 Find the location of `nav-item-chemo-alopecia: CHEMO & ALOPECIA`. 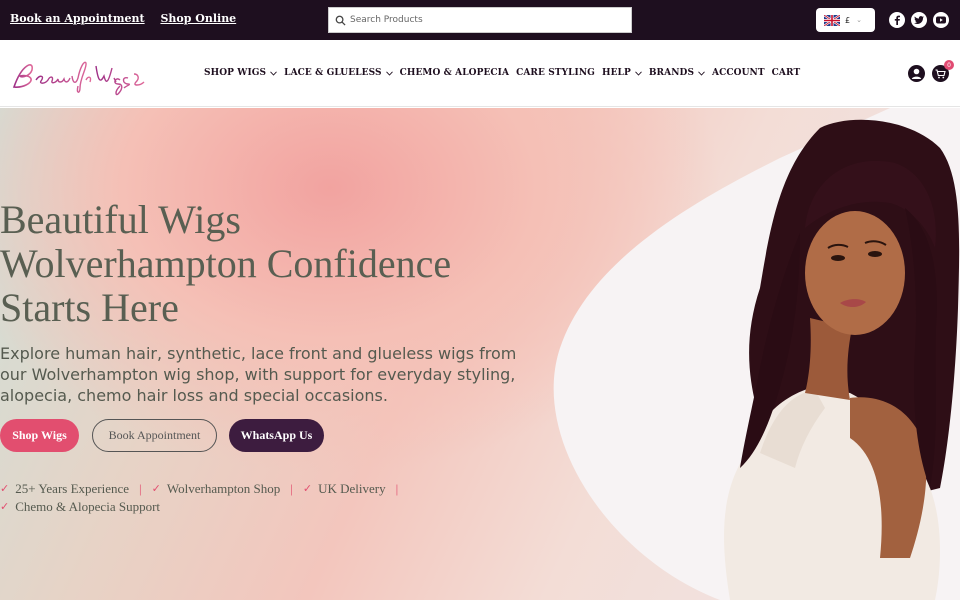

nav-item-chemo-alopecia: CHEMO & ALOPECIA is located at coordinates (454, 73).